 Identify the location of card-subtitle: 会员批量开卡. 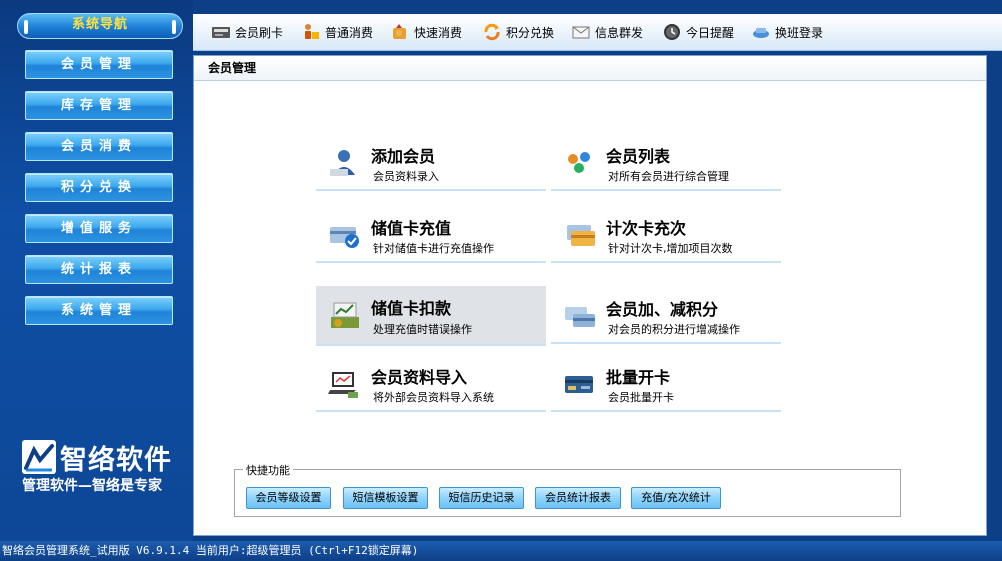
(641, 397).